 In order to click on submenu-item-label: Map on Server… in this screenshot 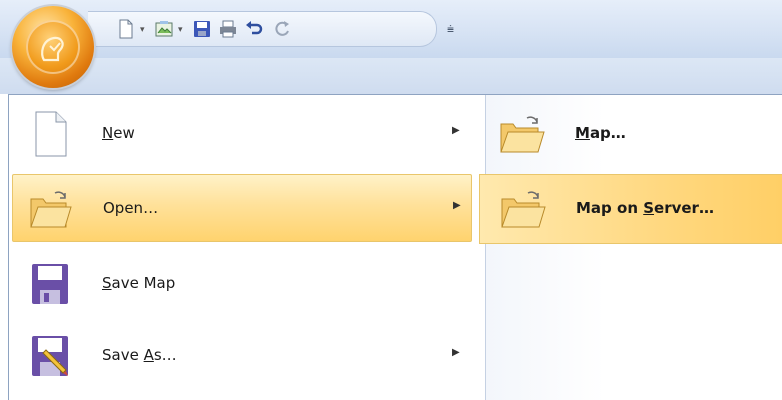, I will do `click(645, 208)`.